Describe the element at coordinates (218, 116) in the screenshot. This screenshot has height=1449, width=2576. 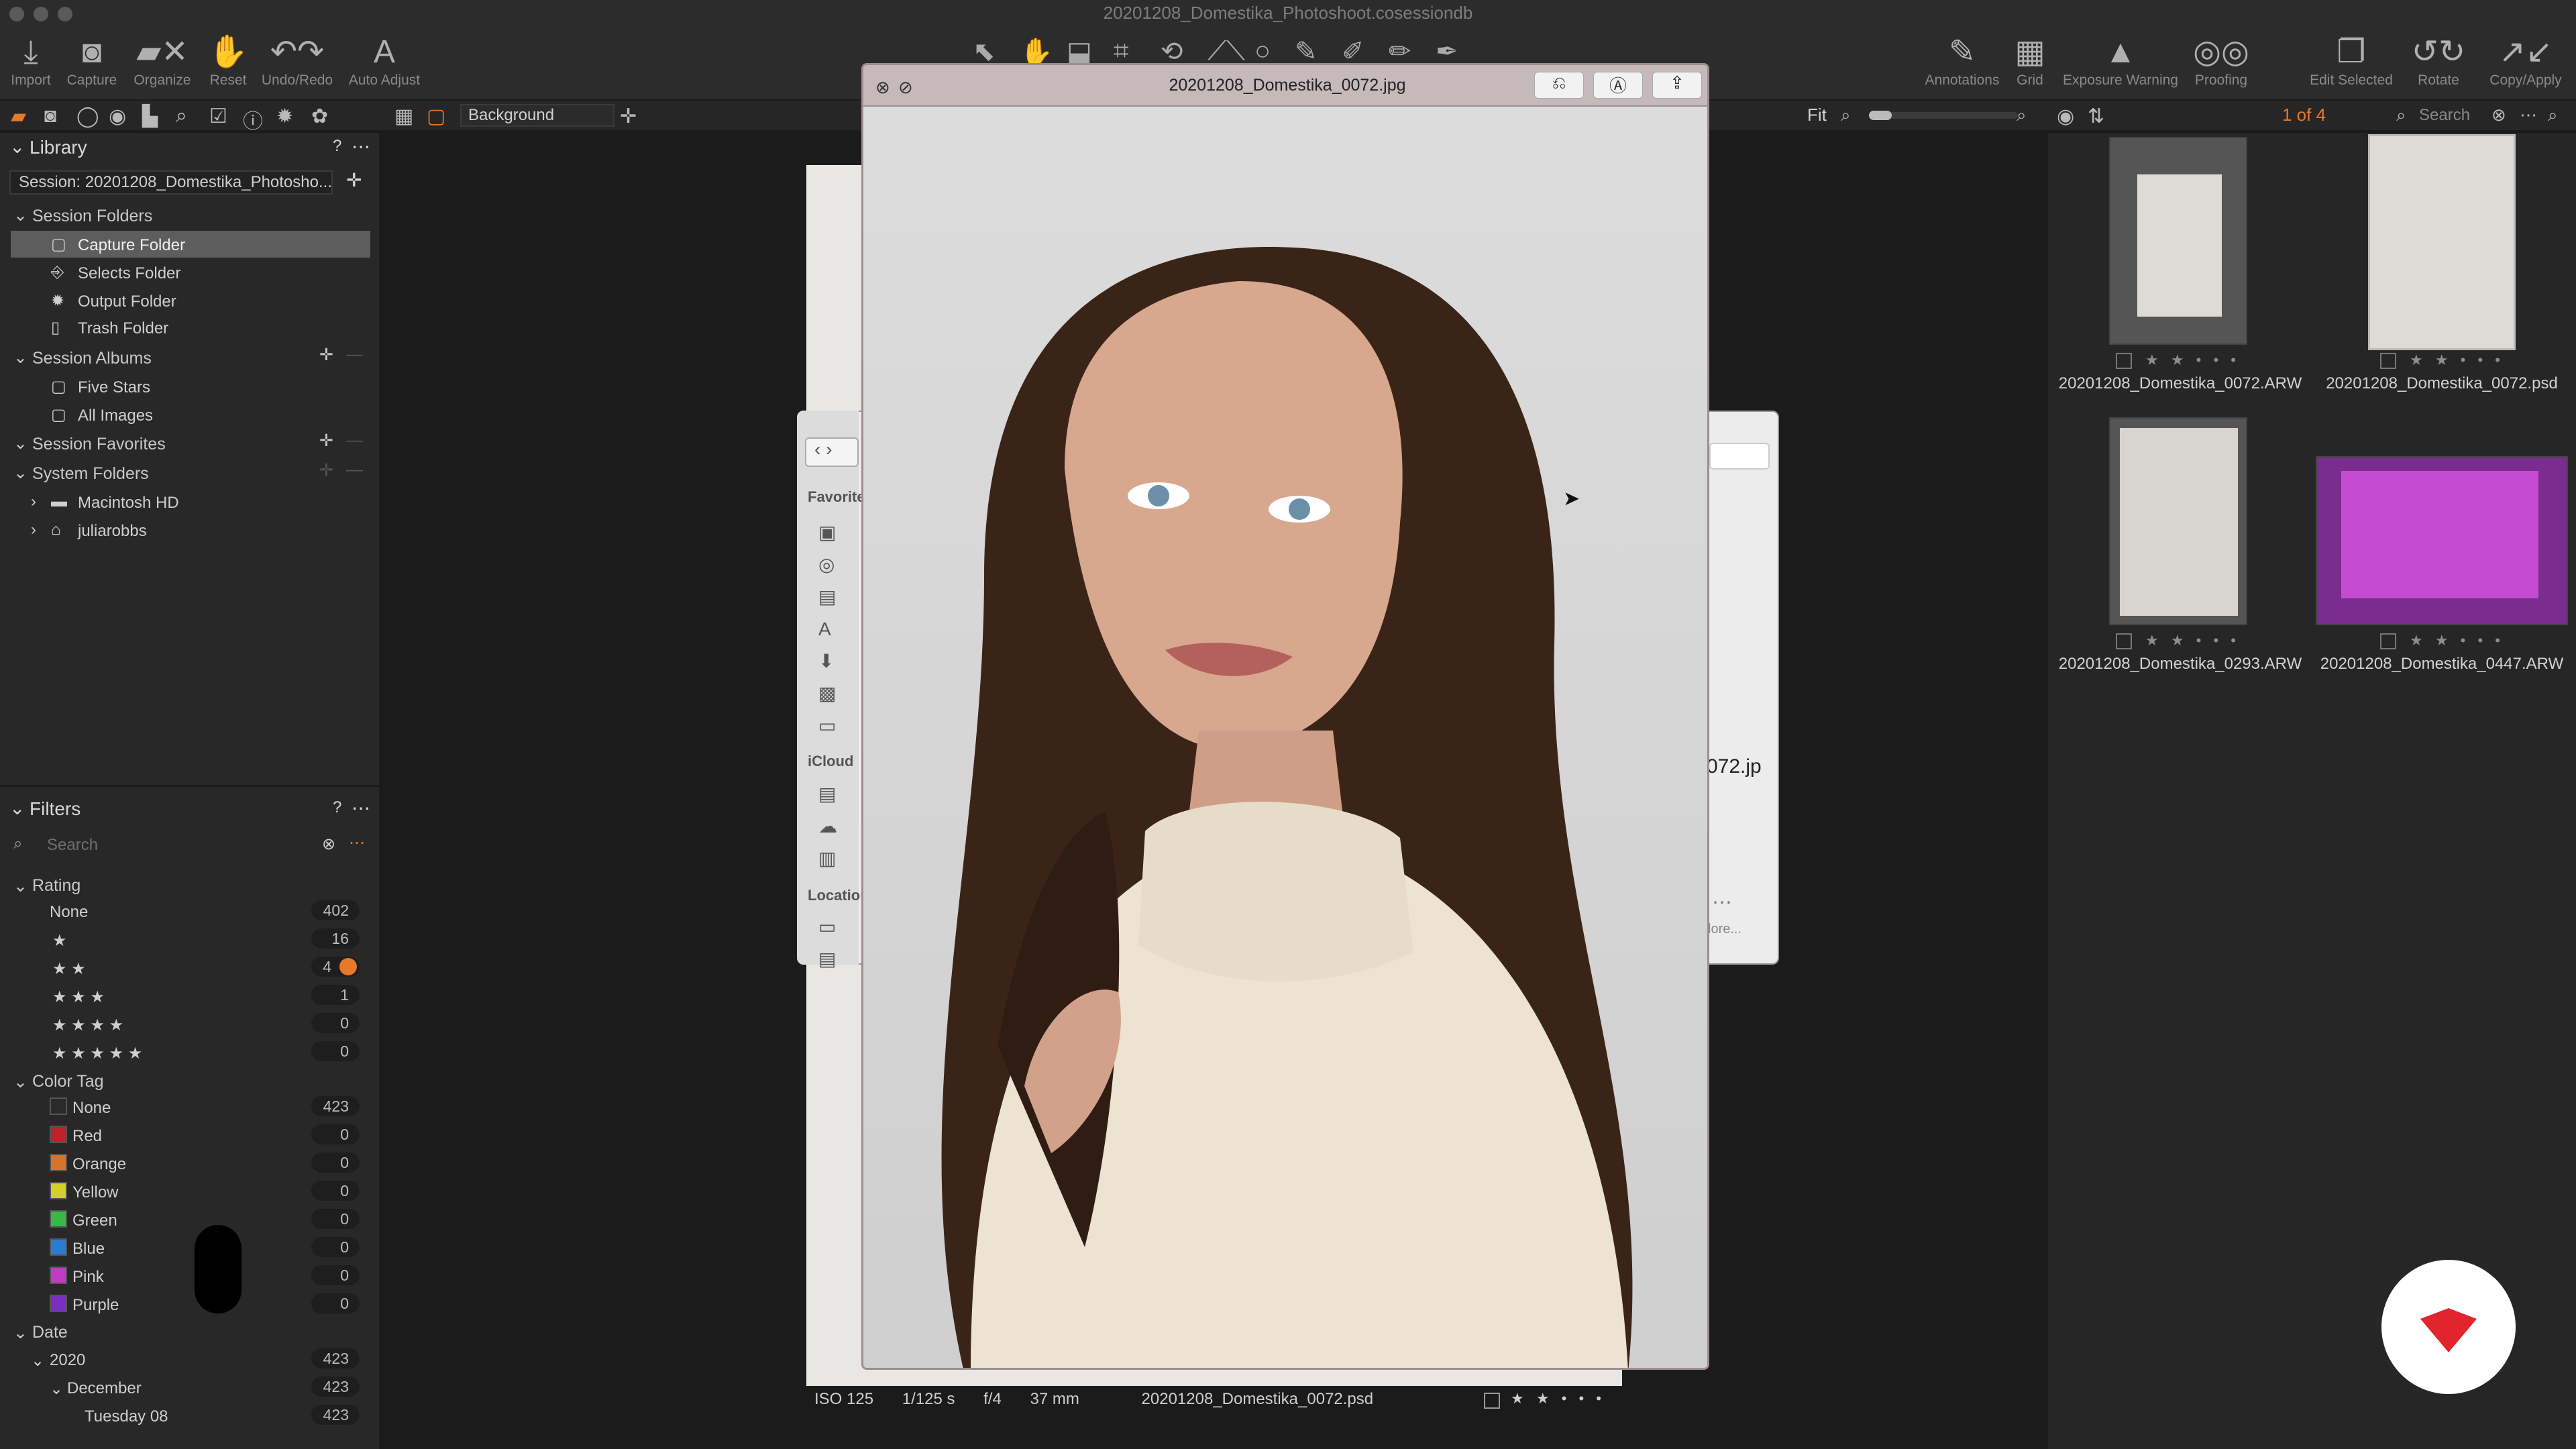
I see `adjustments-tab-icon: ☑` at that location.